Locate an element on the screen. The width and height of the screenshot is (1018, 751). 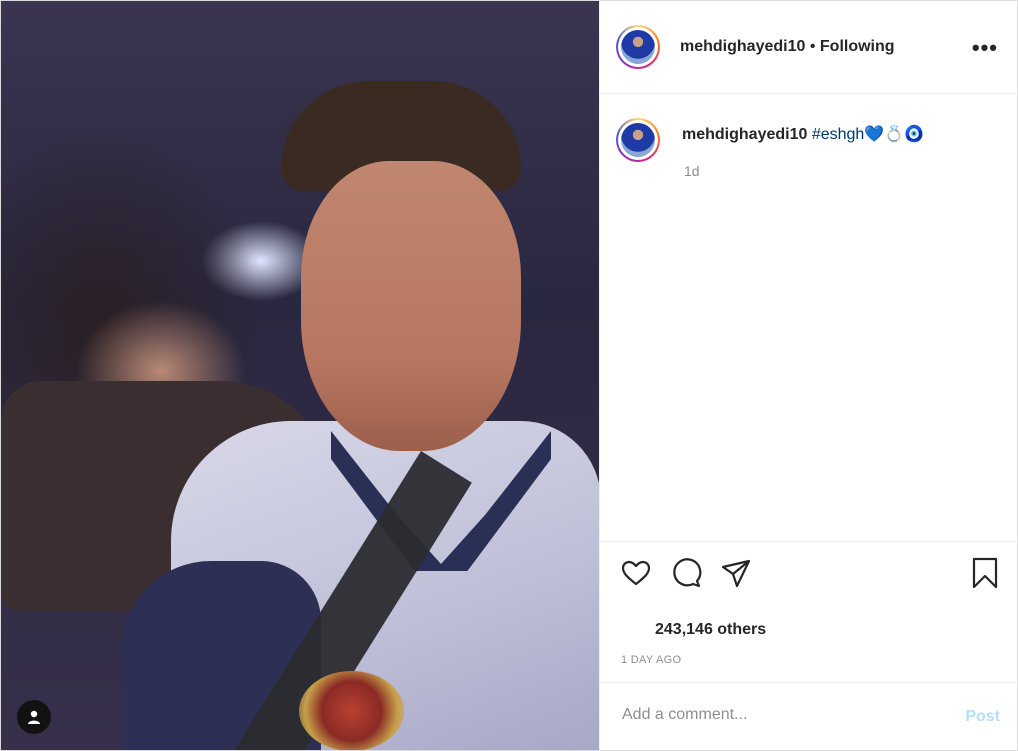
caption: mehdighayedi10 #eshgh💙💍🧿 is located at coordinates (803, 134).